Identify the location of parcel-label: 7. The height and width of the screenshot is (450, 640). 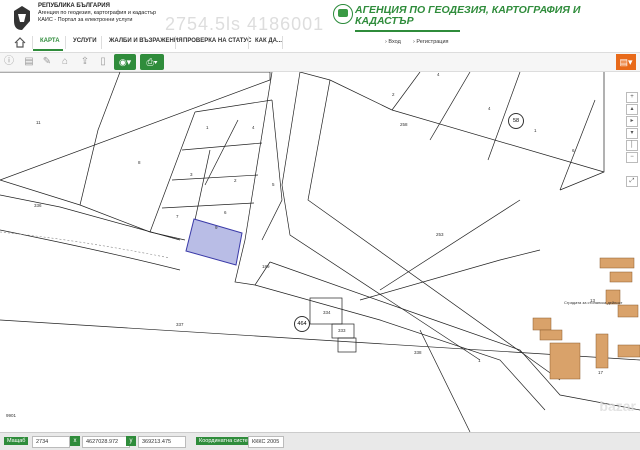
(177, 216).